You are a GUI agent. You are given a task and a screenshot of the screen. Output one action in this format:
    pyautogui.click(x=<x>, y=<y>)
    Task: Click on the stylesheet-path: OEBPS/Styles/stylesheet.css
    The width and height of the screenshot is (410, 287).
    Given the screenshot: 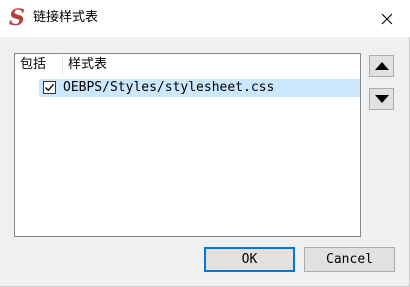 What is the action you would take?
    pyautogui.click(x=169, y=87)
    